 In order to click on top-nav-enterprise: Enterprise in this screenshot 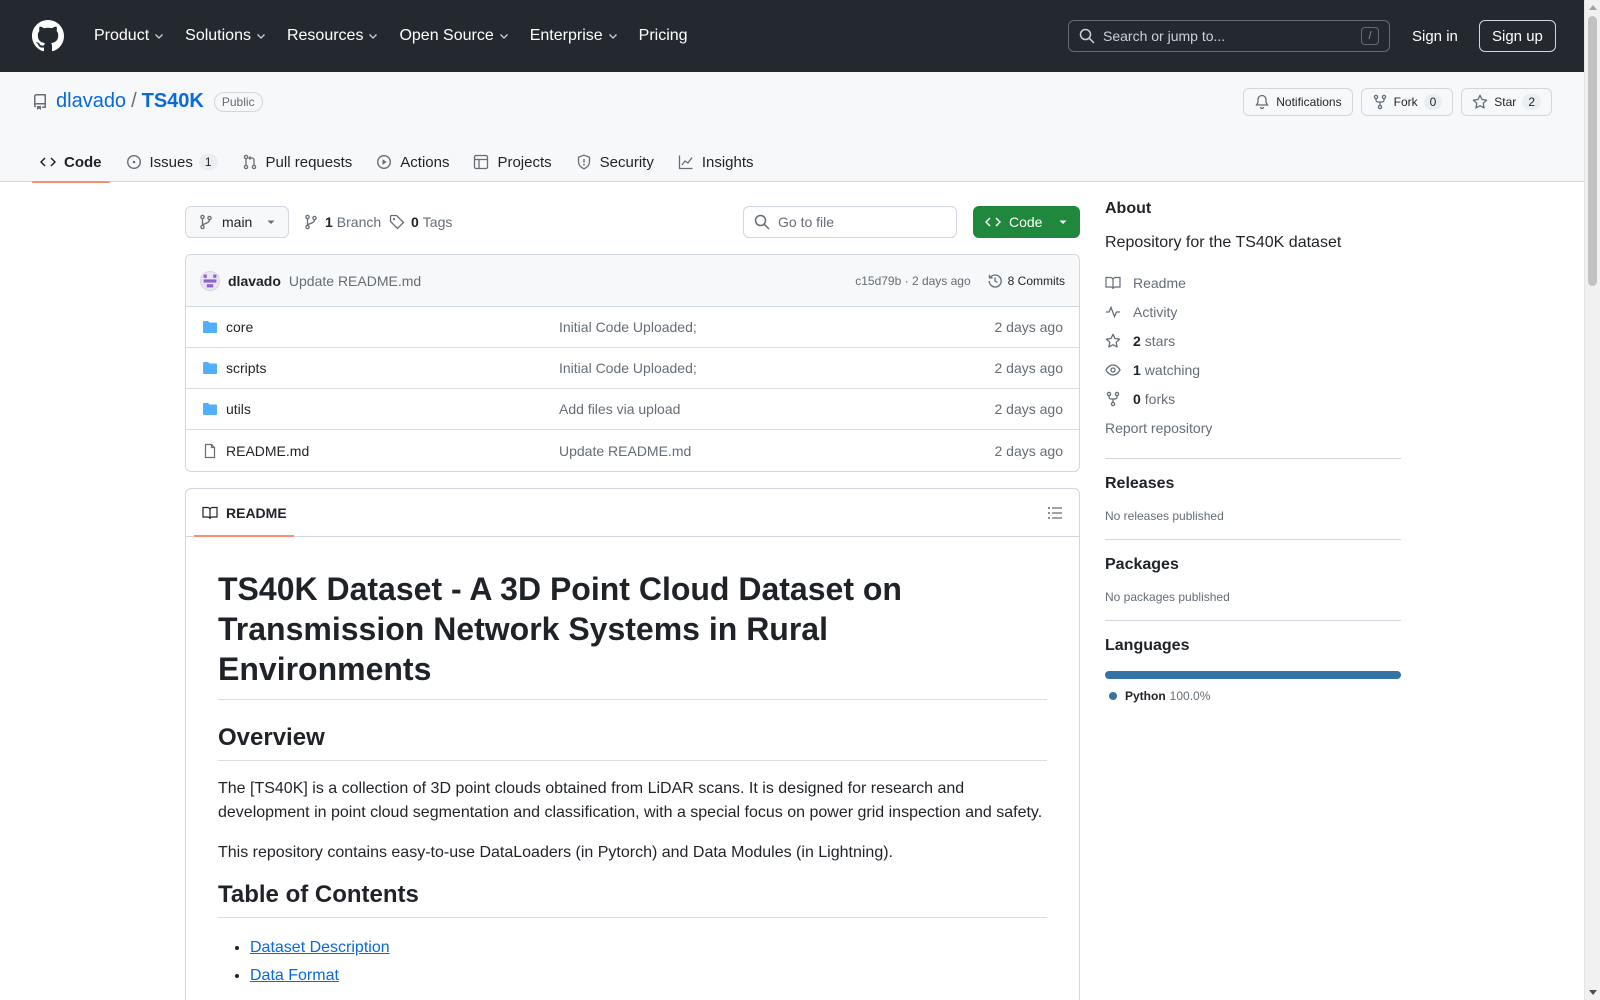, I will do `click(574, 36)`.